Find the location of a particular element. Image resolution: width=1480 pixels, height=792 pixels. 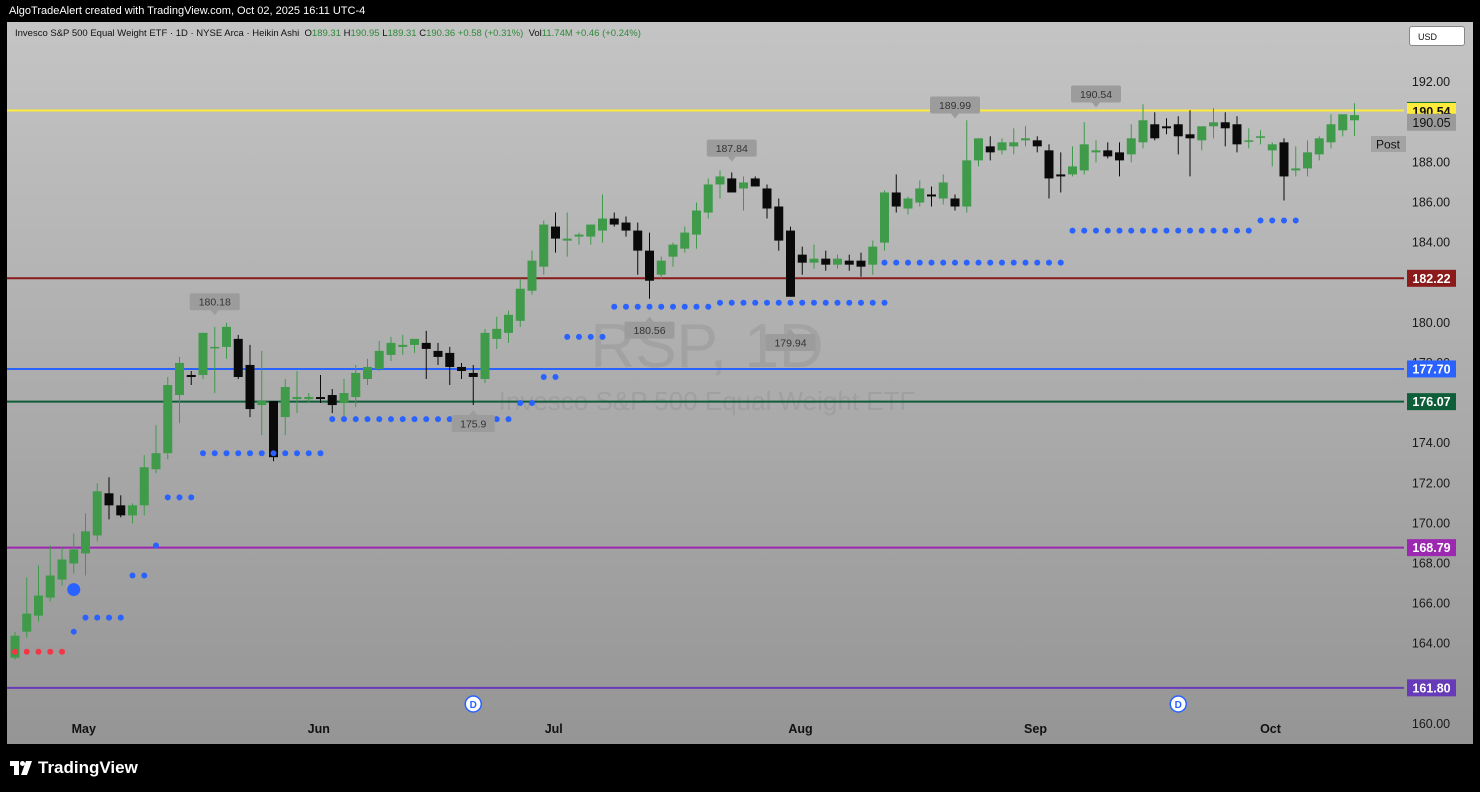

price-annotation-label: 180.56 is located at coordinates (649, 331).